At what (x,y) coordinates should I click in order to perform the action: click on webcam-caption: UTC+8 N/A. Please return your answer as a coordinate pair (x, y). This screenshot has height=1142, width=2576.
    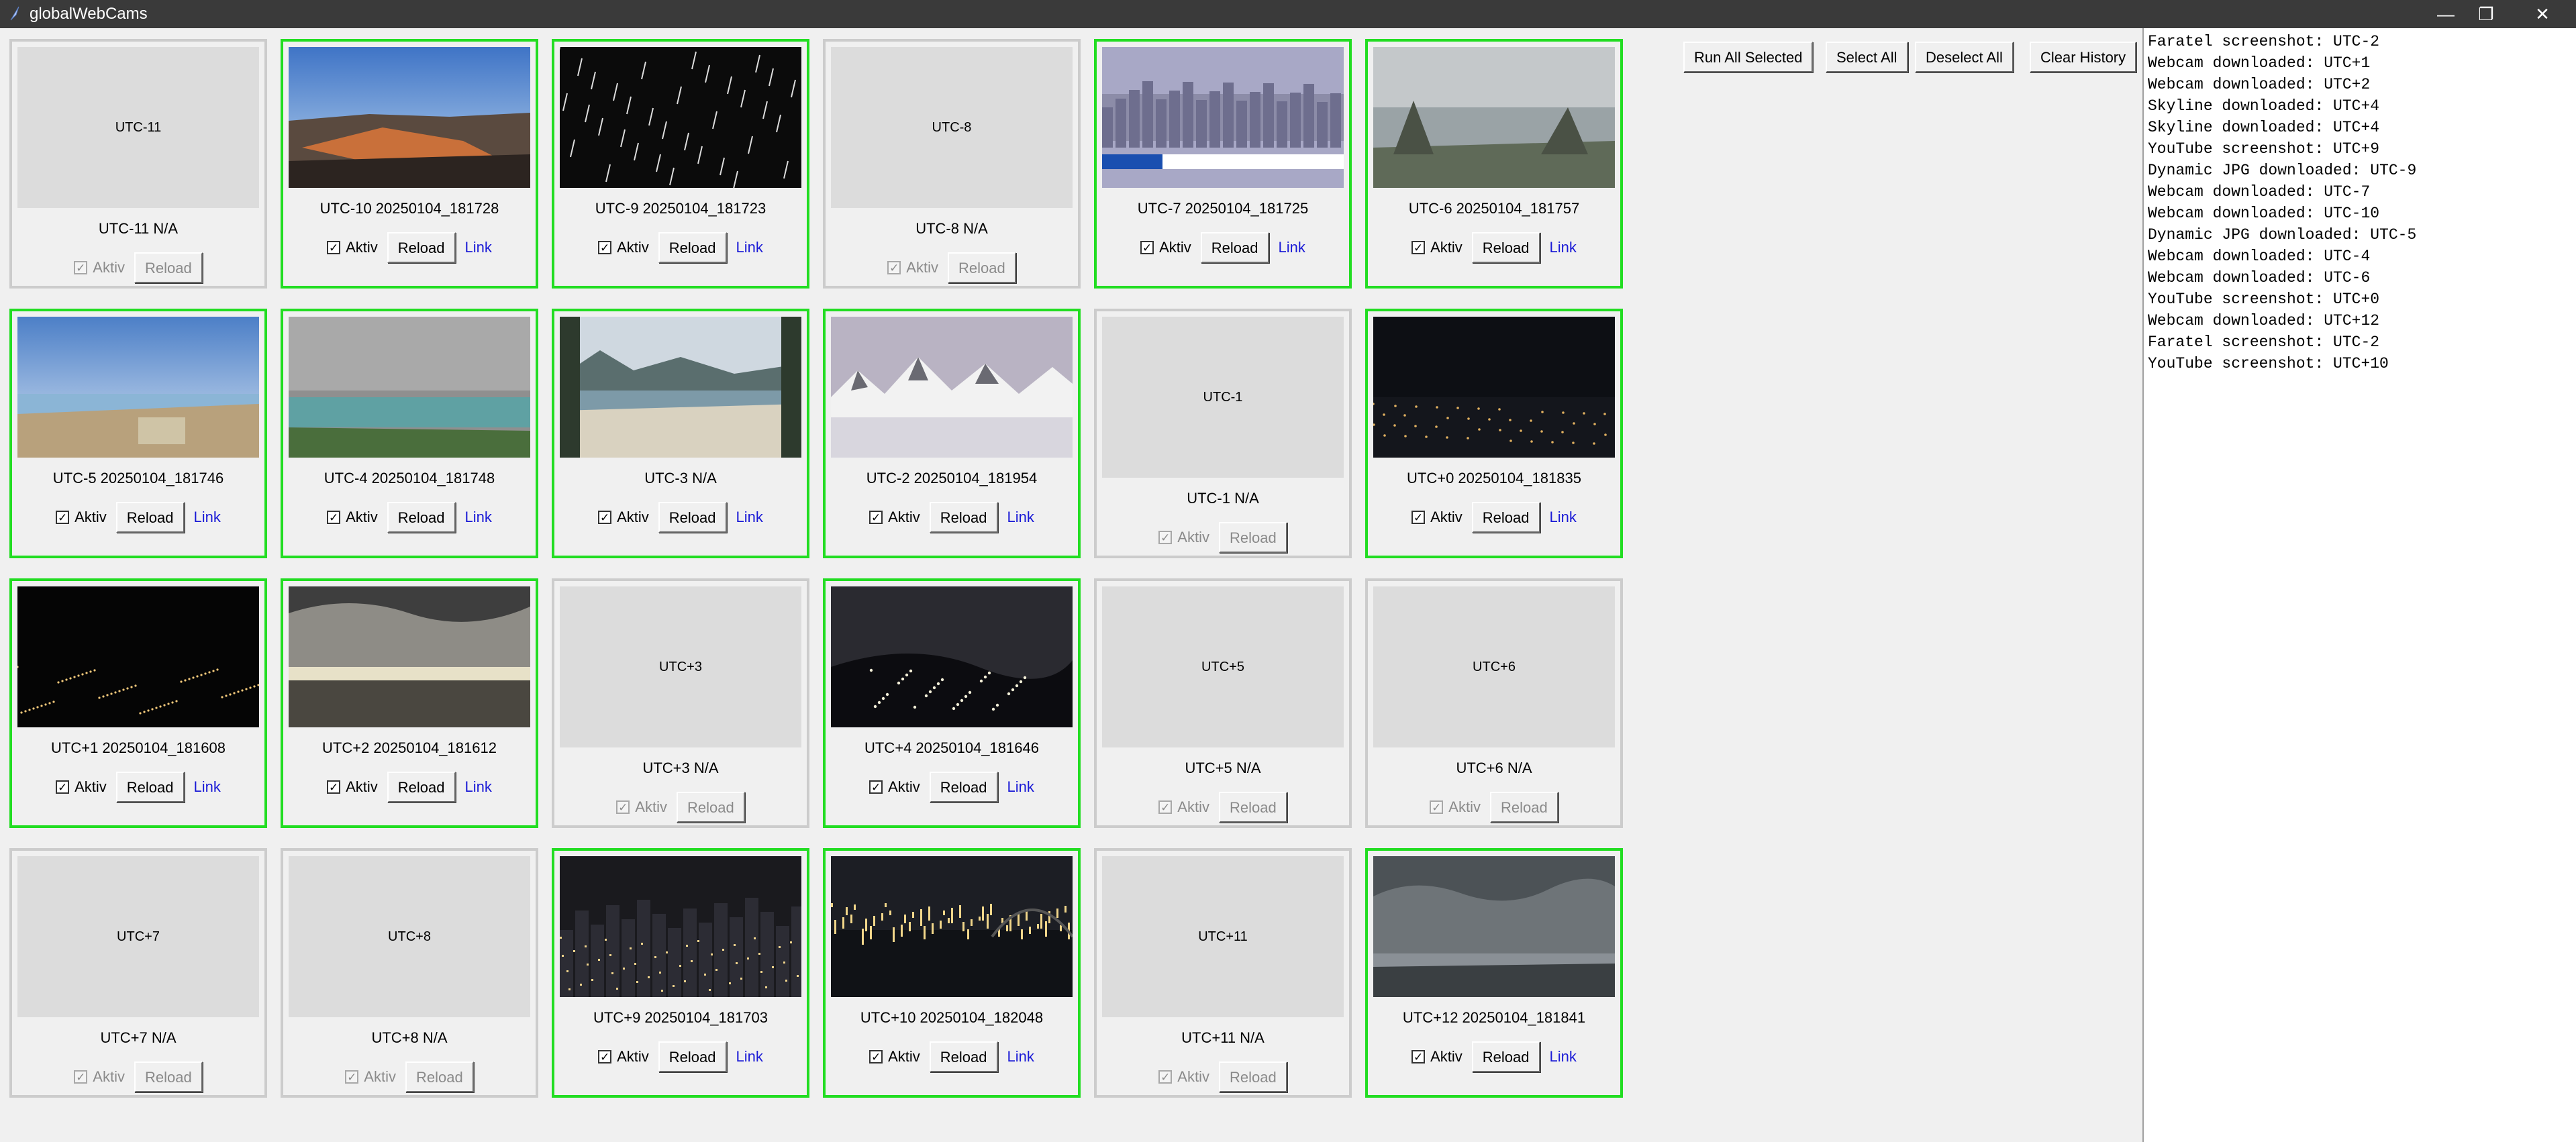
    Looking at the image, I should click on (409, 1037).